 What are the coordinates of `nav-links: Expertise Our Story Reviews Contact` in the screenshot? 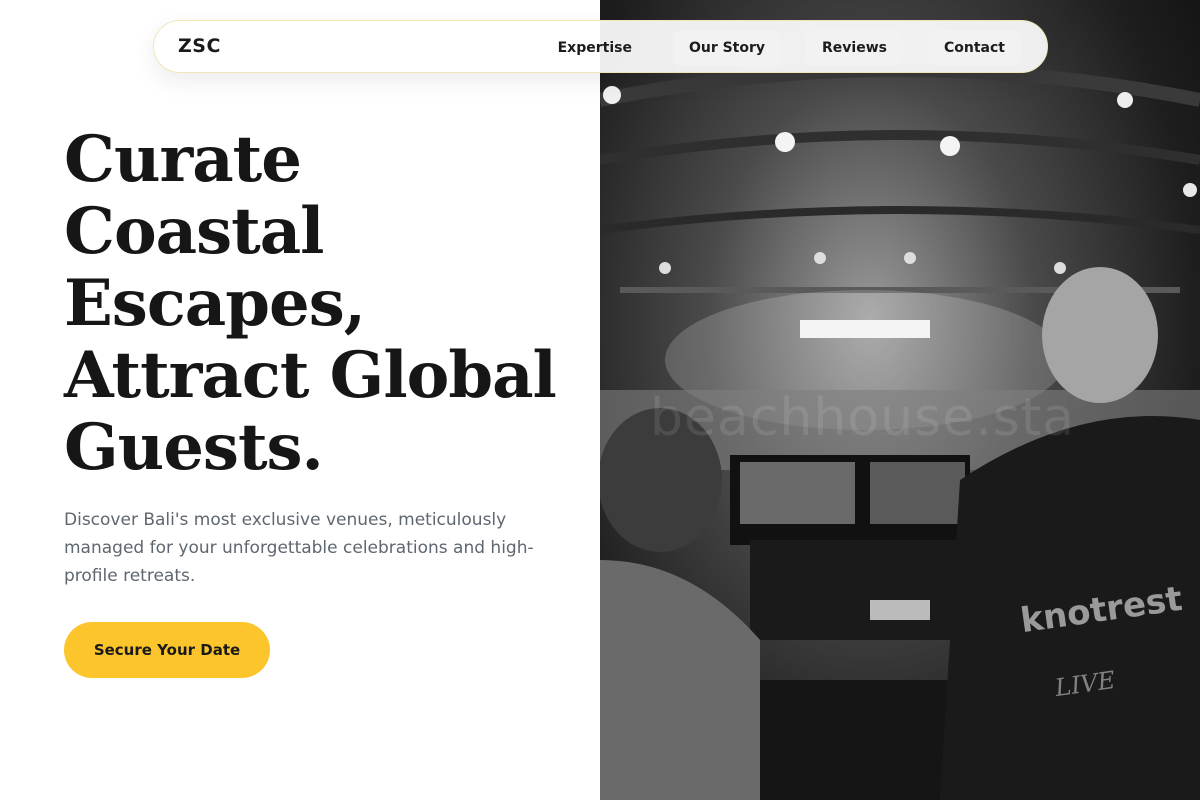 It's located at (781, 48).